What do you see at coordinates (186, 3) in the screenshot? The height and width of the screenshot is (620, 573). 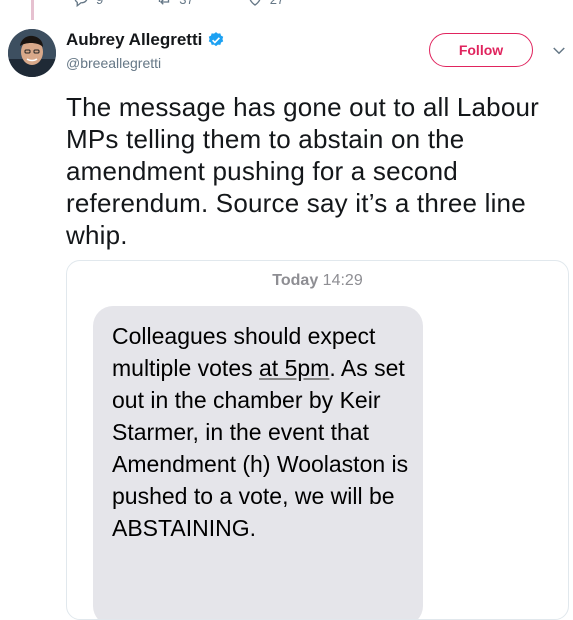 I see `retweet-count: 37` at bounding box center [186, 3].